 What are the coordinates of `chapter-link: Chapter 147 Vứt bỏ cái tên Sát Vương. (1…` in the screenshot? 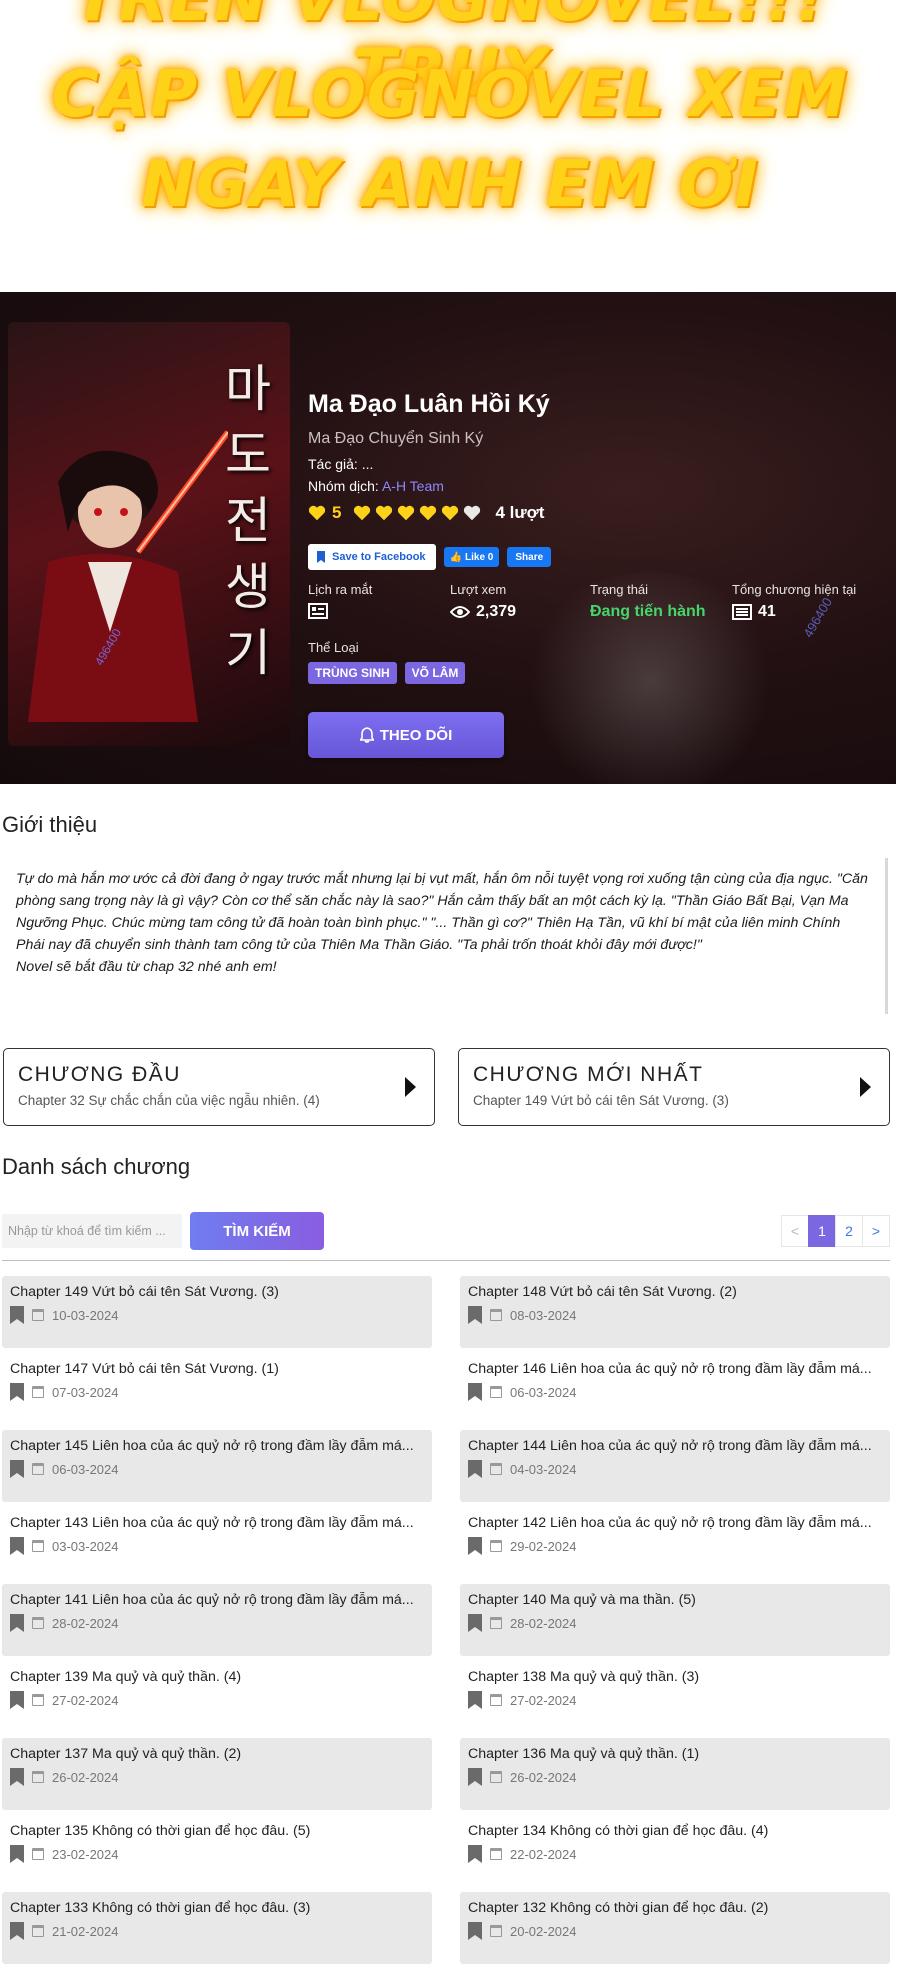 It's located at (217, 1369).